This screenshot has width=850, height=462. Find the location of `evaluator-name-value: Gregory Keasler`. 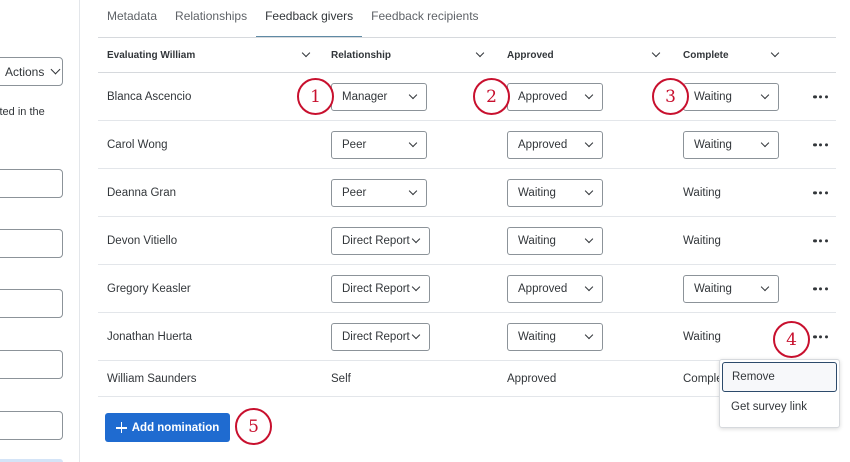

evaluator-name-value: Gregory Keasler is located at coordinates (149, 288).